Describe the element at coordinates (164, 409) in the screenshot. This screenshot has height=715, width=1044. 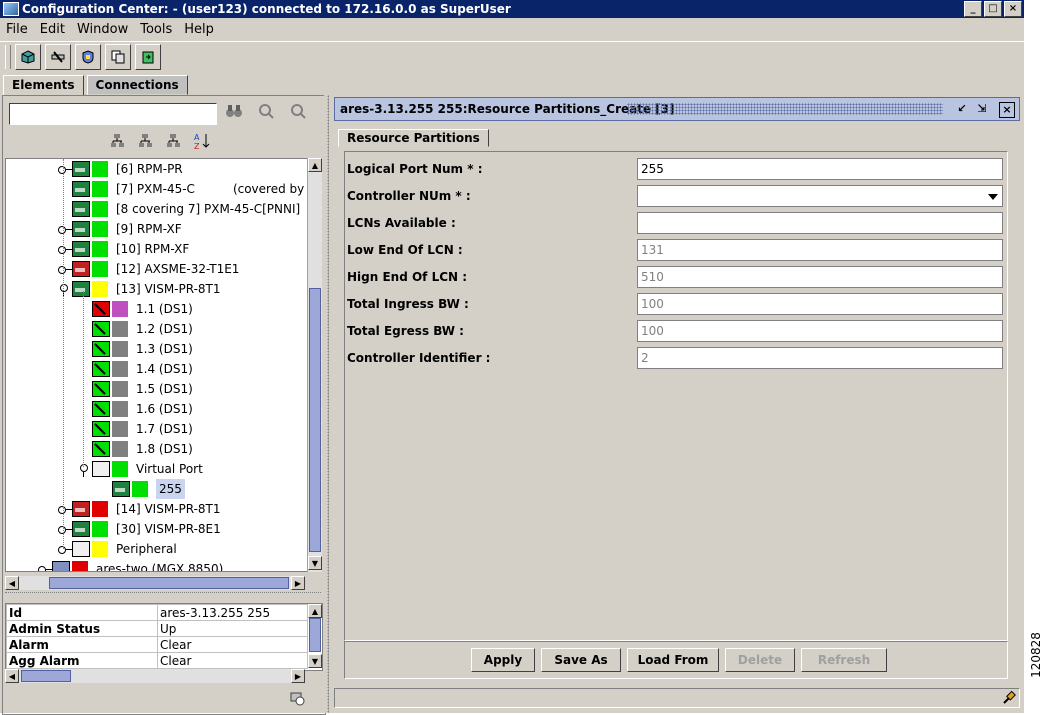
I see `tree-node-label: 1.6 (DS1)` at that location.